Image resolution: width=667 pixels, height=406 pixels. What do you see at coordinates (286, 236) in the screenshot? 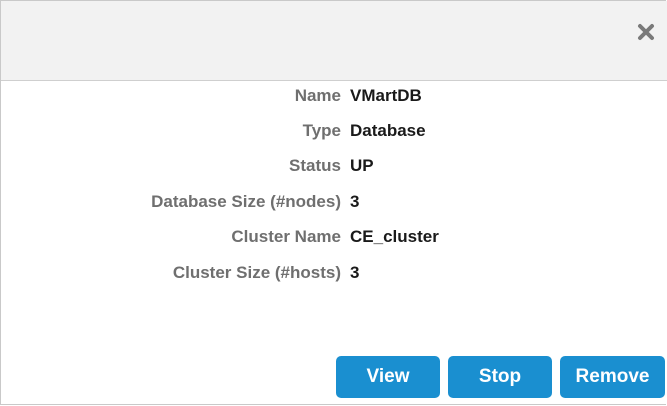
I see `detail-label: Cluster Name` at bounding box center [286, 236].